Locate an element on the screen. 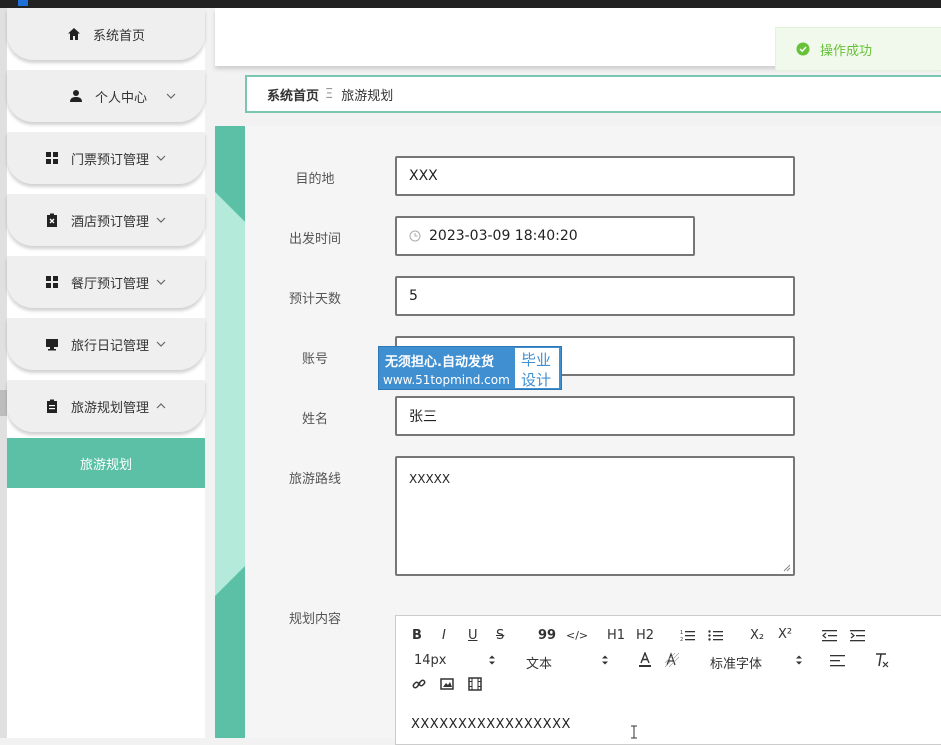 This screenshot has height=745, width=941. clipboard-icon is located at coordinates (52, 406).